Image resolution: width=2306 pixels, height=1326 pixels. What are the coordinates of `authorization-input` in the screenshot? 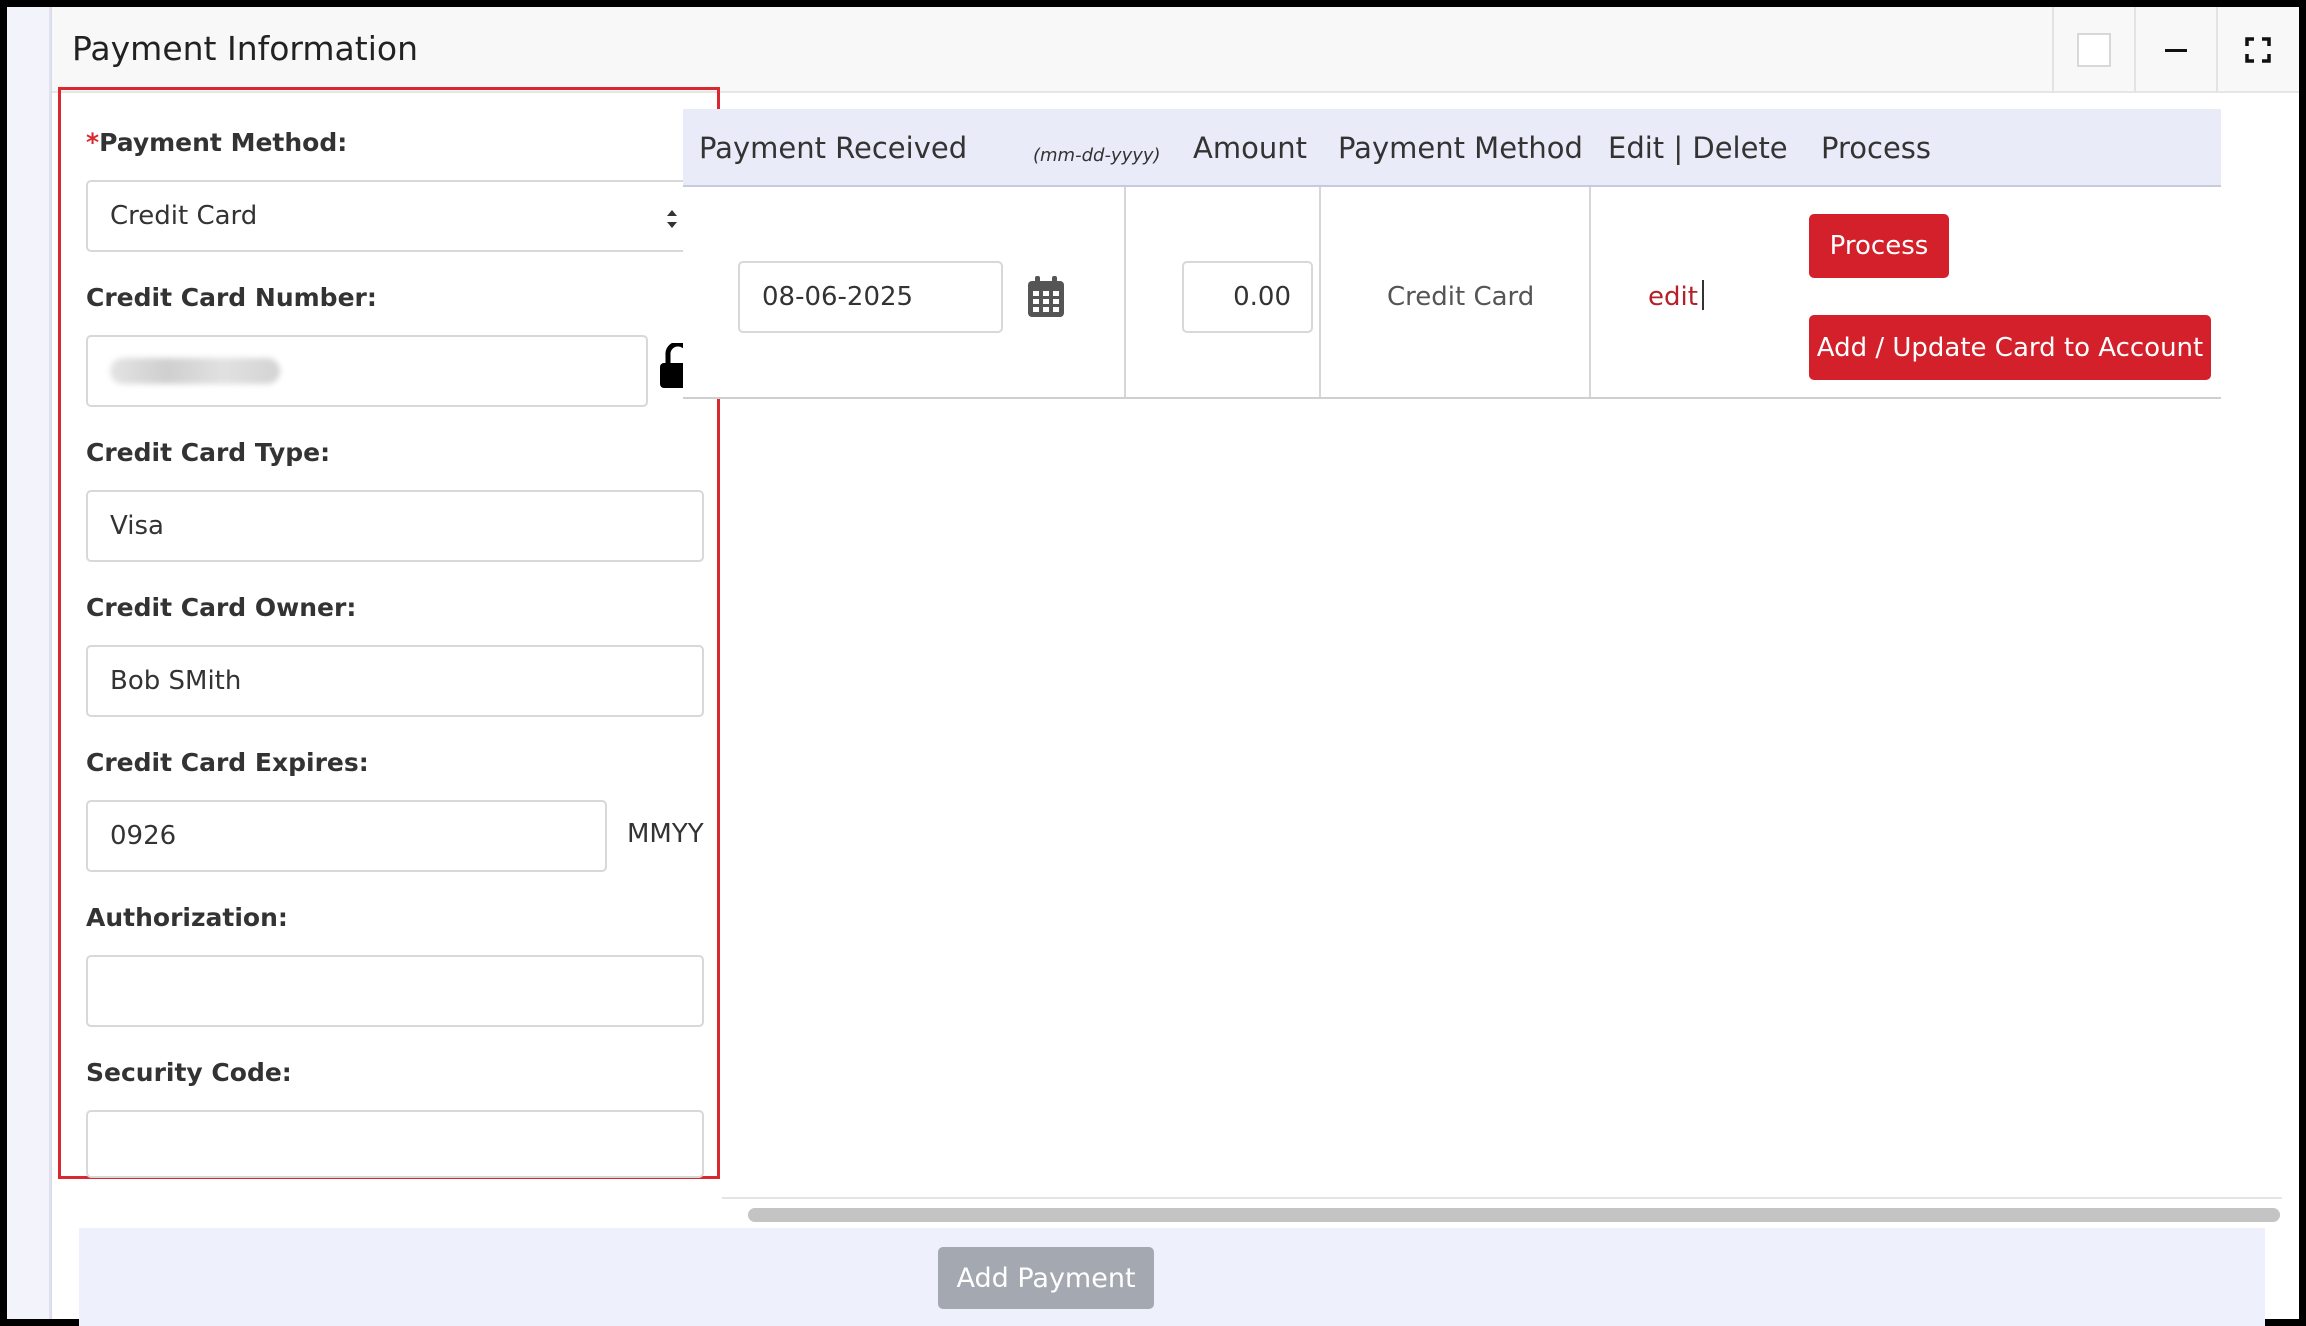 It's located at (395, 991).